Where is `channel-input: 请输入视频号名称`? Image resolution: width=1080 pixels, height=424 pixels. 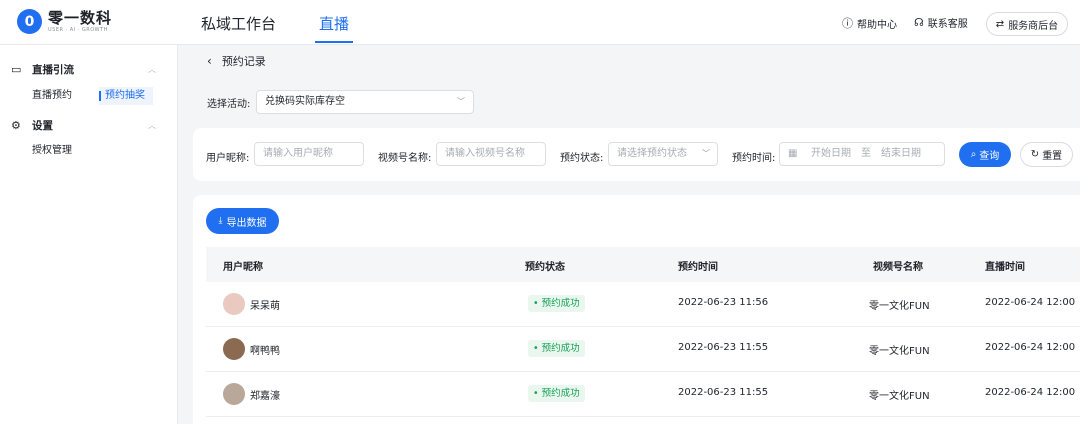 channel-input: 请输入视频号名称 is located at coordinates (491, 154).